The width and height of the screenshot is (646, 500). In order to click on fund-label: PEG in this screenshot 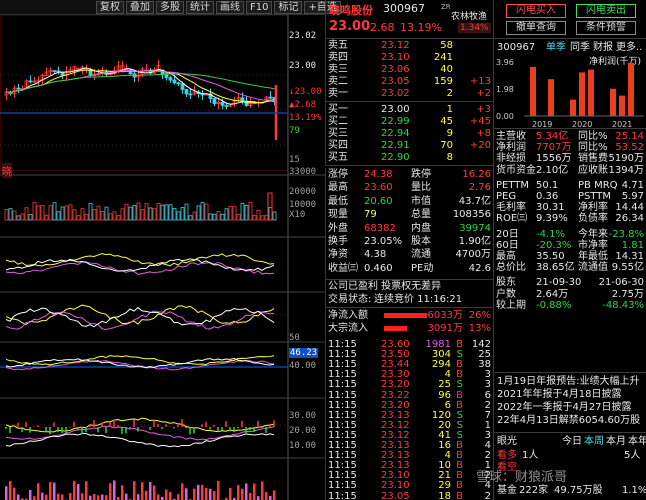, I will do `click(506, 196)`.